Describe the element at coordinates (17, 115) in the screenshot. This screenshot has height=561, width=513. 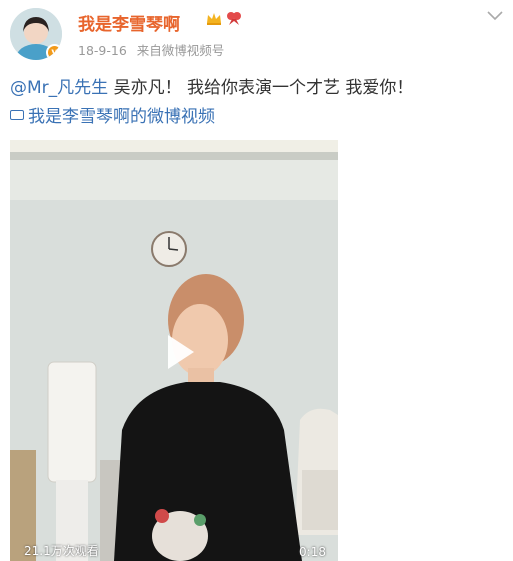
I see `video-icon` at that location.